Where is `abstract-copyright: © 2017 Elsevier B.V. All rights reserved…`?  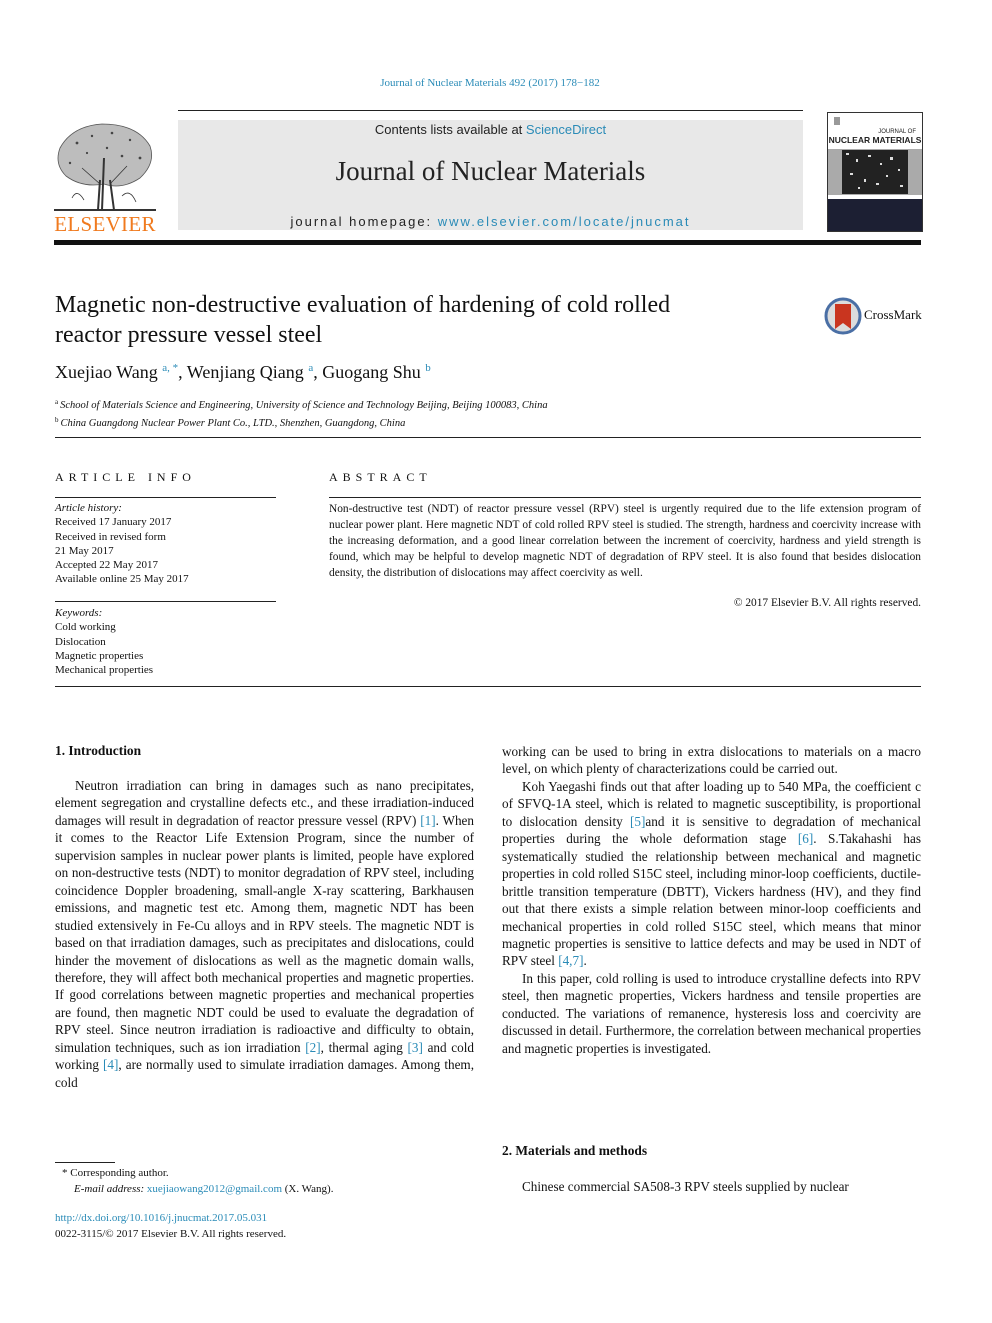
abstract-copyright: © 2017 Elsevier B.V. All rights reserved… is located at coordinates (827, 603).